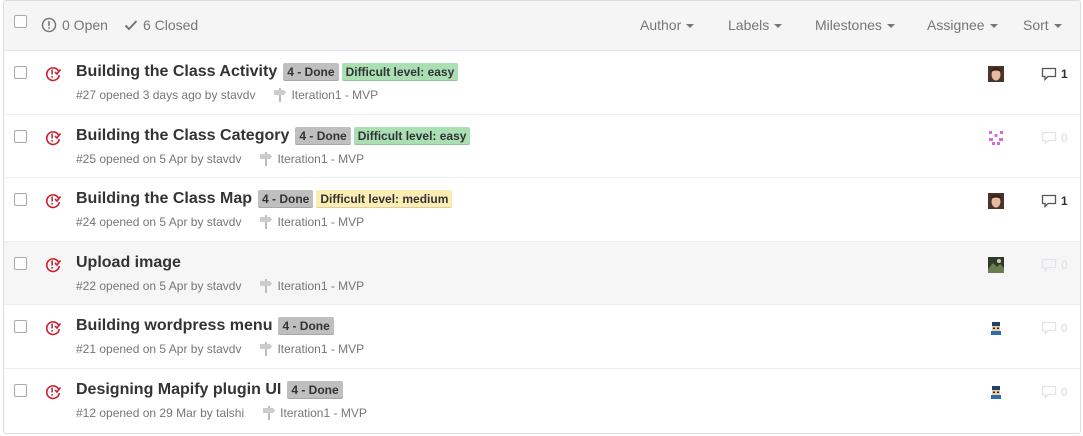  What do you see at coordinates (159, 285) in the screenshot?
I see `issue-opened-info: #22 opened on 5 Apr by stavdv` at bounding box center [159, 285].